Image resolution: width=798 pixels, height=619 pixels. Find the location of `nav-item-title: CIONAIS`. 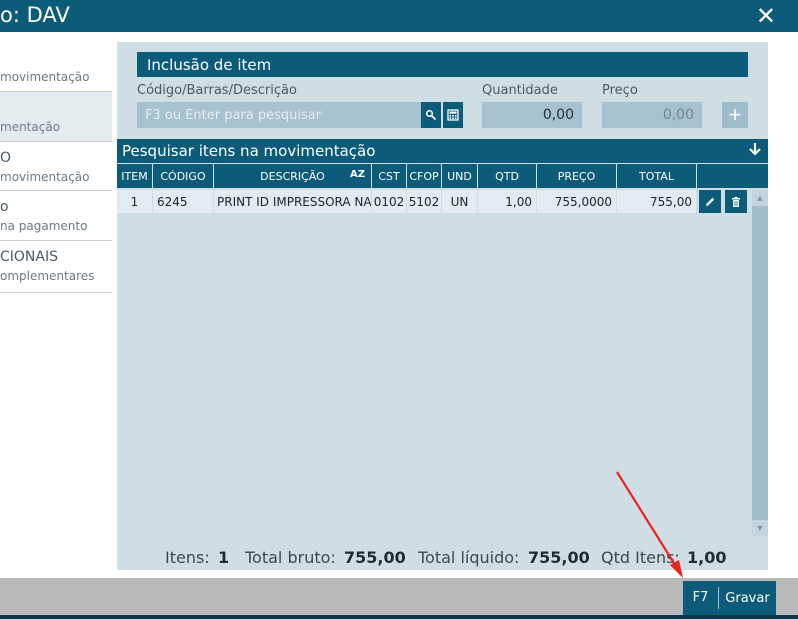

nav-item-title: CIONAIS is located at coordinates (29, 257).